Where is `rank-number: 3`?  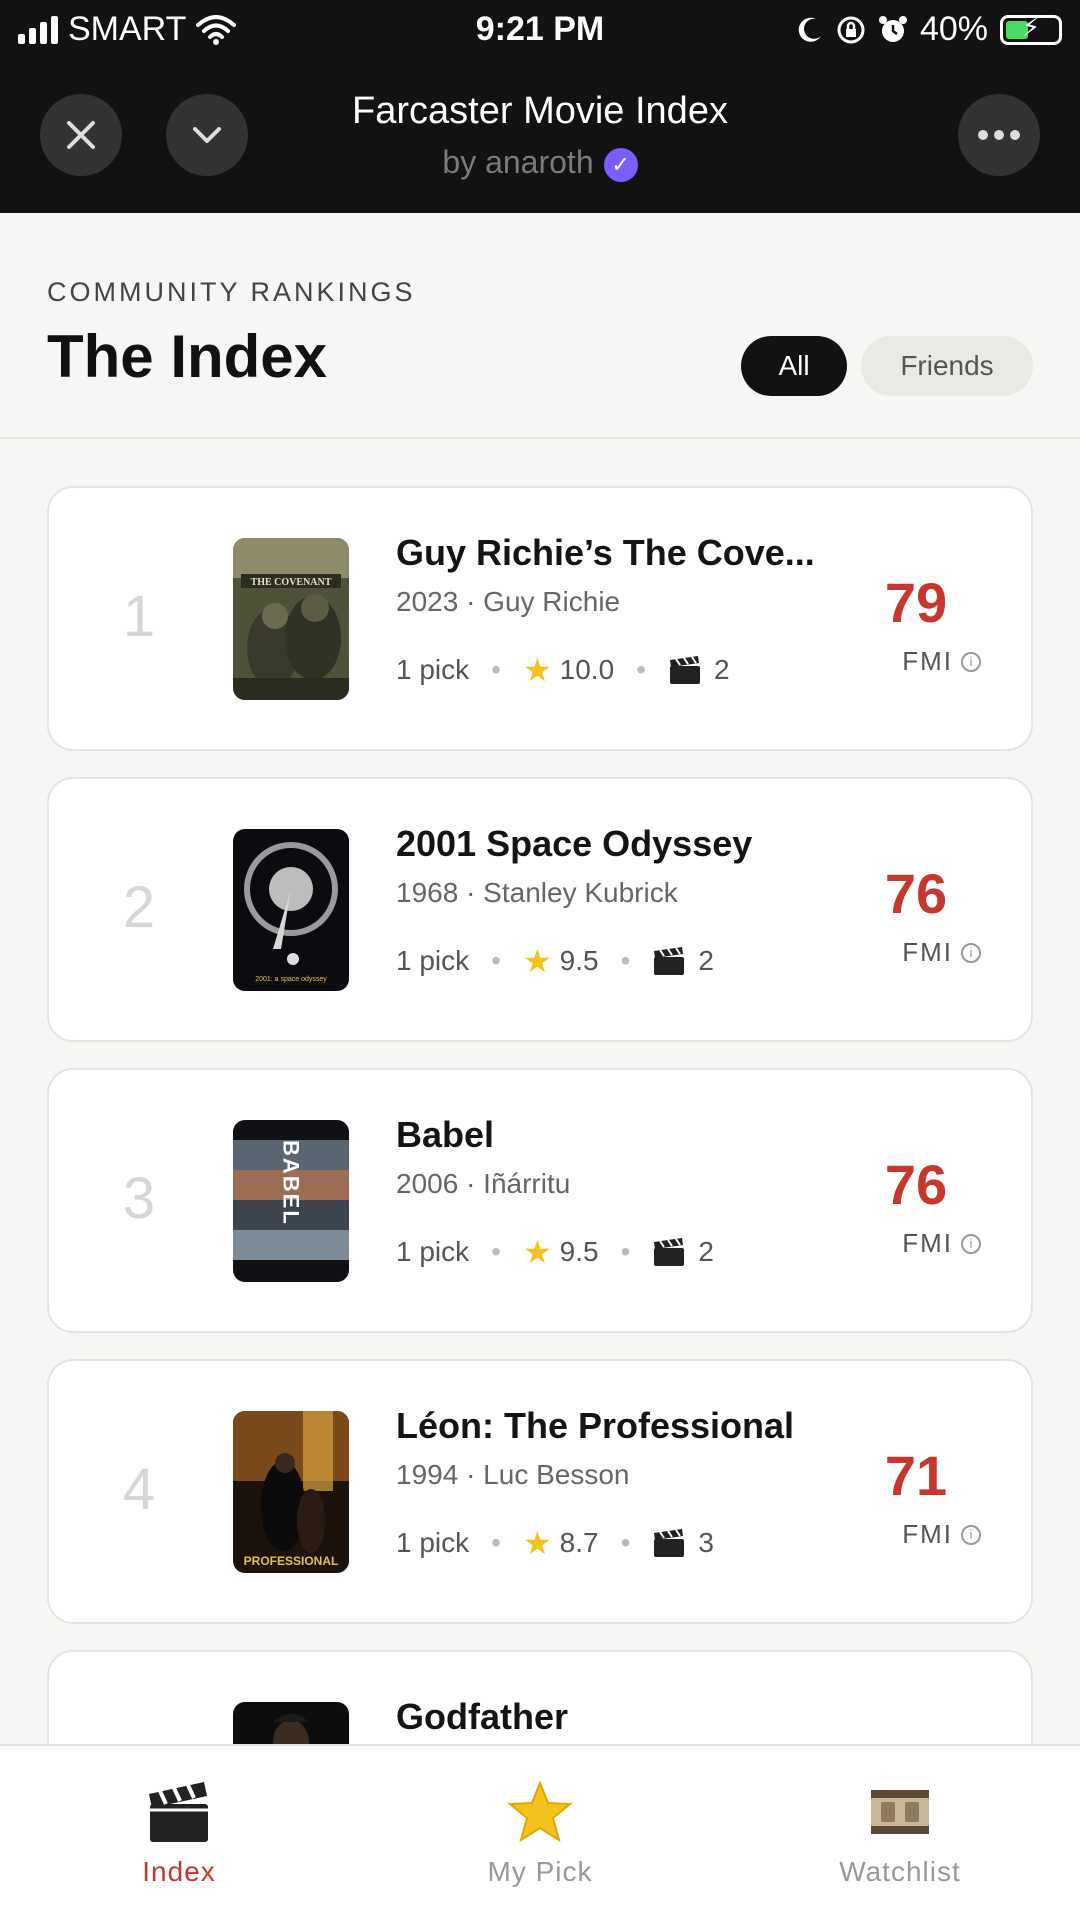
rank-number: 3 is located at coordinates (139, 1198).